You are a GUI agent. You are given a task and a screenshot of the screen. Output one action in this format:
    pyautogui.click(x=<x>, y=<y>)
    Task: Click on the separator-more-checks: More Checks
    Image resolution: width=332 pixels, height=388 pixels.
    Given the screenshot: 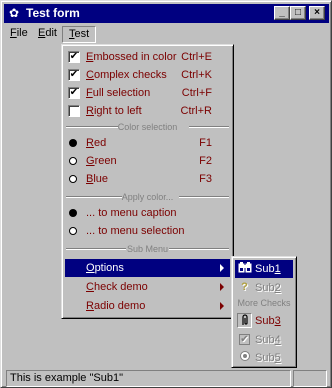 What is the action you would take?
    pyautogui.click(x=264, y=303)
    